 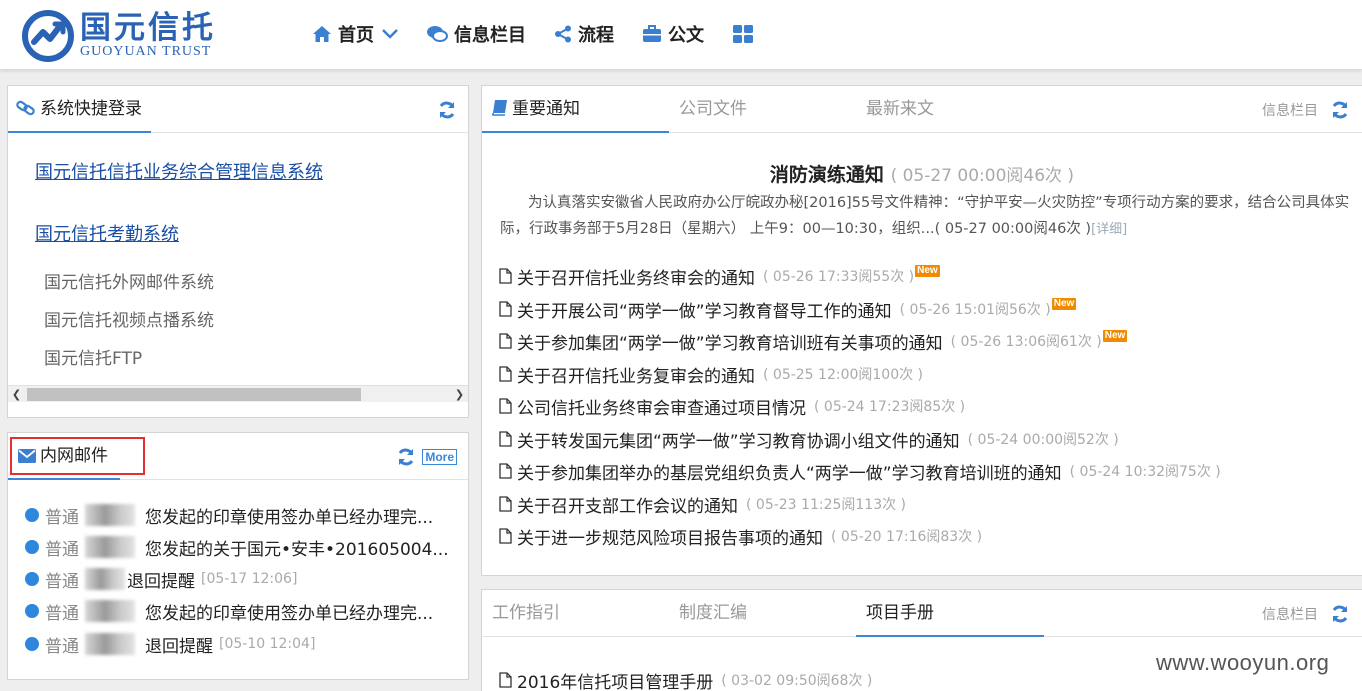 I want to click on notice-title: 关于召开信托业务复审会的通知, so click(x=636, y=374).